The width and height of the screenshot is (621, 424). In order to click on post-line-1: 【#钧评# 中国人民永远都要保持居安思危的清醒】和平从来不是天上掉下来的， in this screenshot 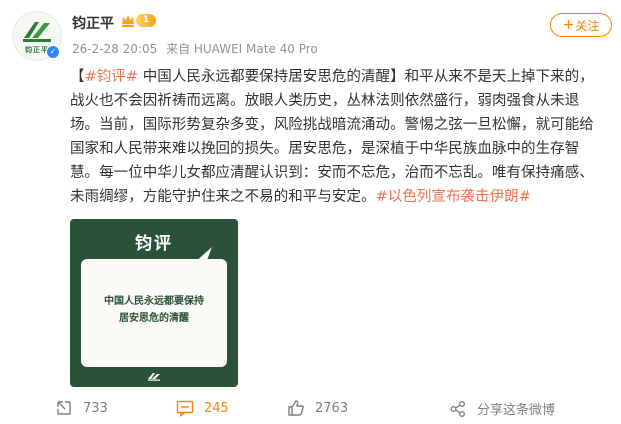, I will do `click(341, 77)`.